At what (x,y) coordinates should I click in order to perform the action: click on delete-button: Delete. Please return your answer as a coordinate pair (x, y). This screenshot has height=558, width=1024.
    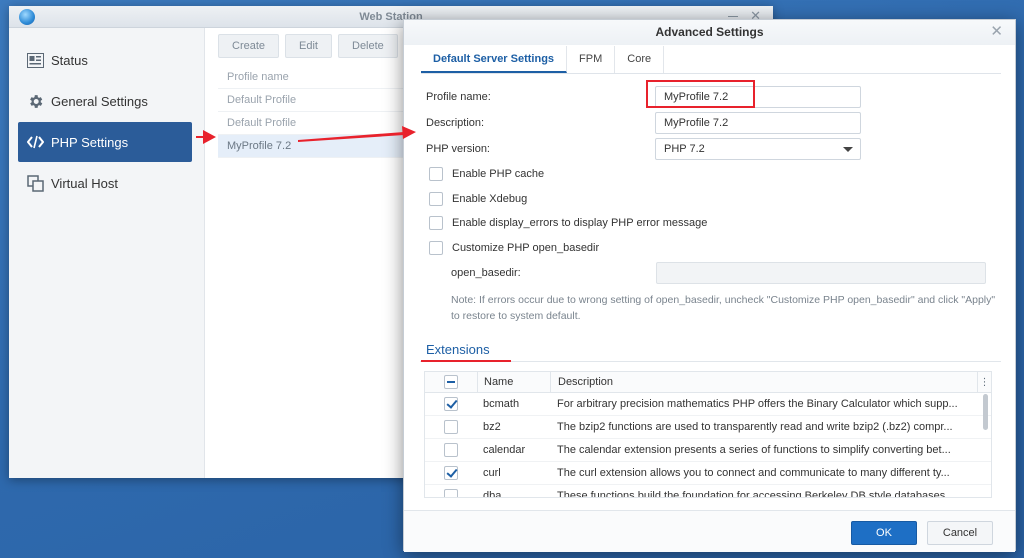
    Looking at the image, I should click on (368, 46).